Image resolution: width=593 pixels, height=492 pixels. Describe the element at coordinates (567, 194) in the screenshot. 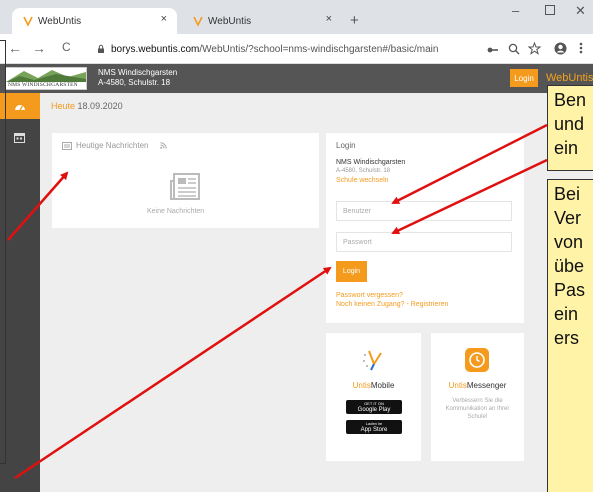

I see `callout-bottom-line: Bei` at that location.